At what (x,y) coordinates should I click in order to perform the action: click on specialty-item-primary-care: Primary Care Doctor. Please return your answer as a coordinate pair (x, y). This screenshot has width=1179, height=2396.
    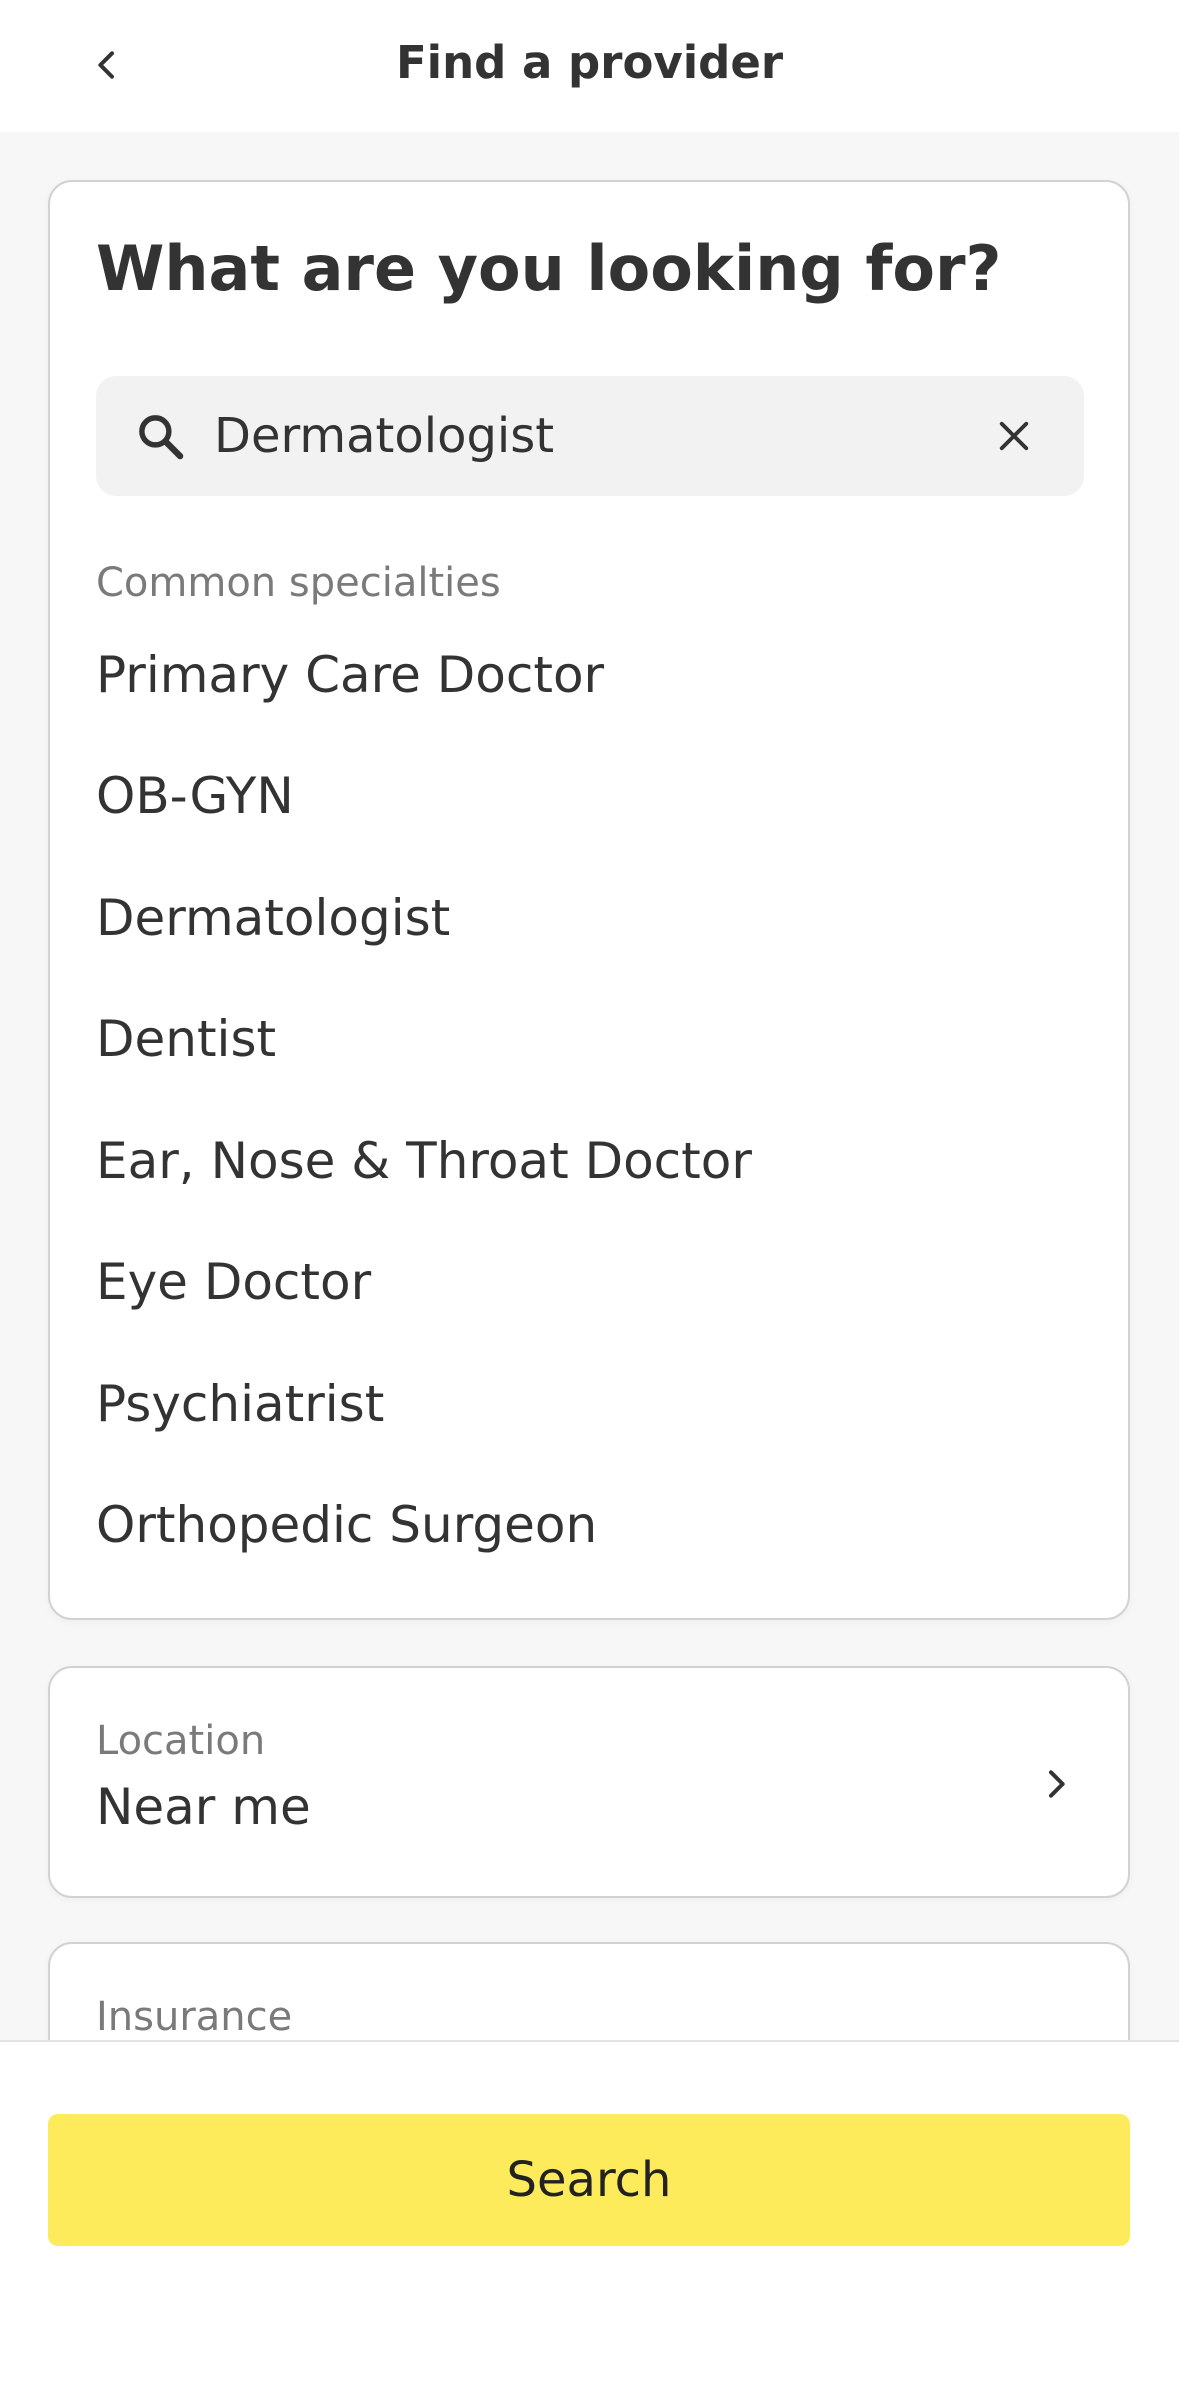
    Looking at the image, I should click on (590, 675).